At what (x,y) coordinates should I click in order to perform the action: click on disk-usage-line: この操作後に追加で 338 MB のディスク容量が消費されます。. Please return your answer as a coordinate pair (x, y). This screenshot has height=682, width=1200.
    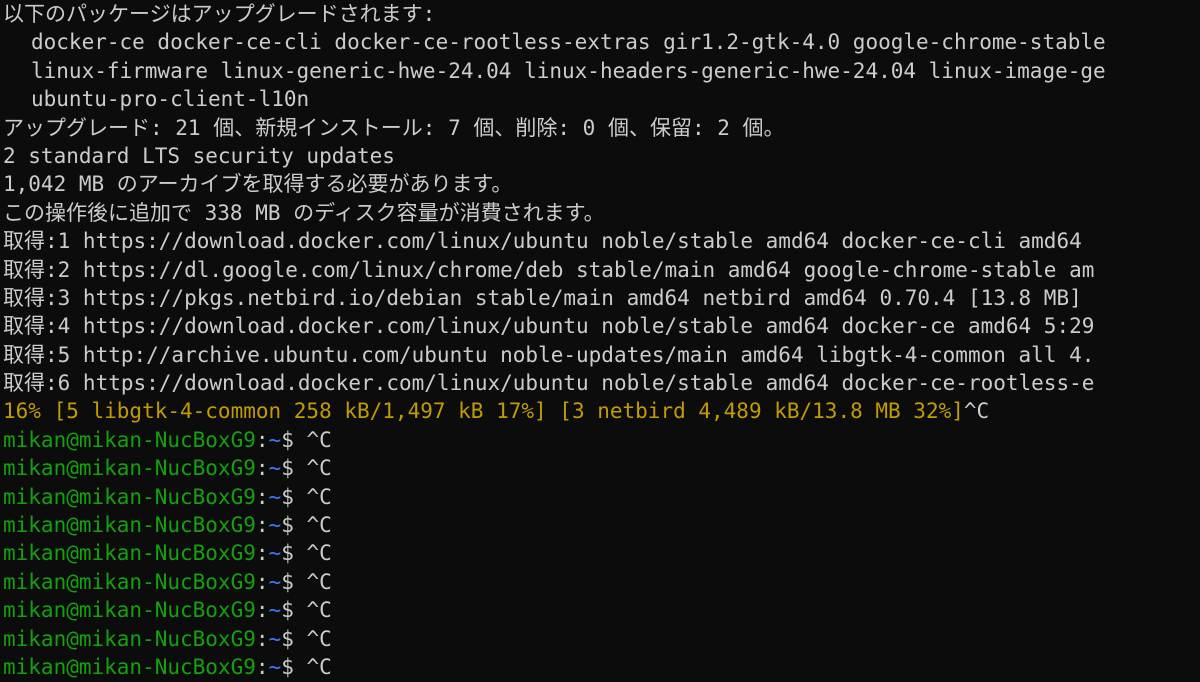
    Looking at the image, I should click on (304, 212).